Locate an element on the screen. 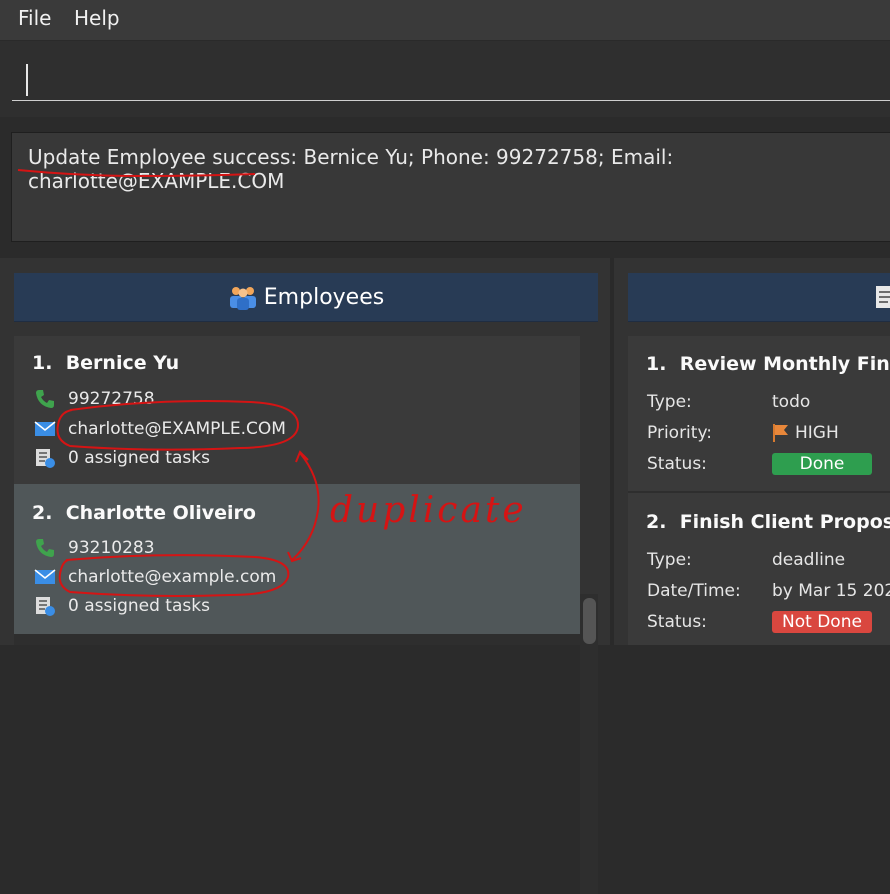 The image size is (890, 894). annotation-text: duplicate is located at coordinates (428, 510).